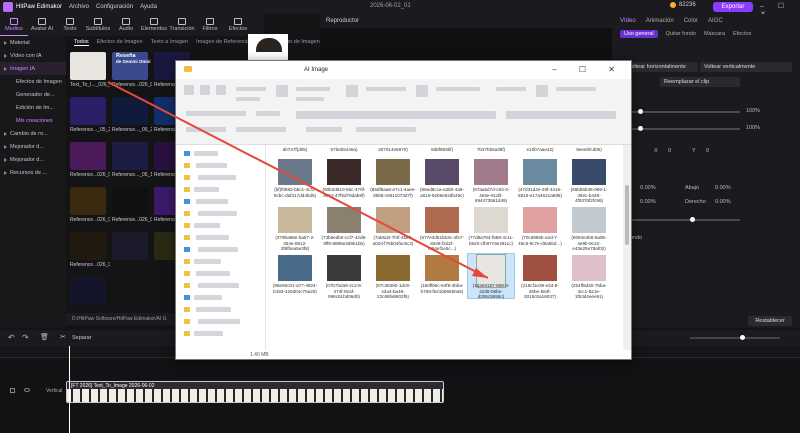 The height and width of the screenshot is (433, 800). What do you see at coordinates (442, 288) in the screenshot?
I see `file-name: (160ff66c-84f8-4bba-b768-f621b66650a5)` at bounding box center [442, 288].